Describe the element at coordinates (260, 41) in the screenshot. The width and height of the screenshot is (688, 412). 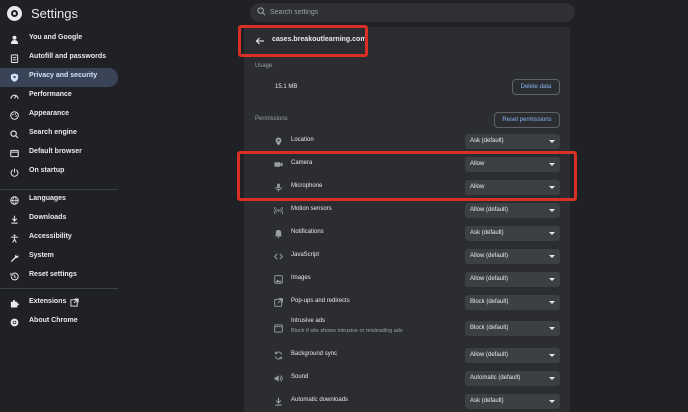
I see `back-arrow-icon` at that location.